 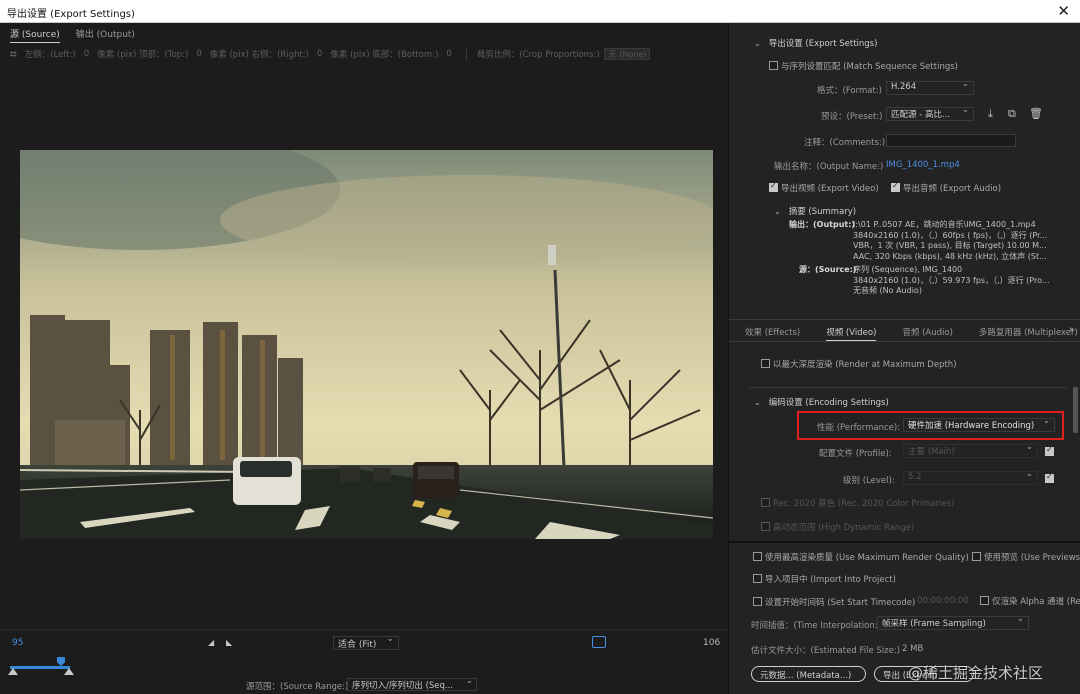 What do you see at coordinates (953, 623) in the screenshot?
I see `time-interpolation-select: 帧采样 (Frame Sampling)` at bounding box center [953, 623].